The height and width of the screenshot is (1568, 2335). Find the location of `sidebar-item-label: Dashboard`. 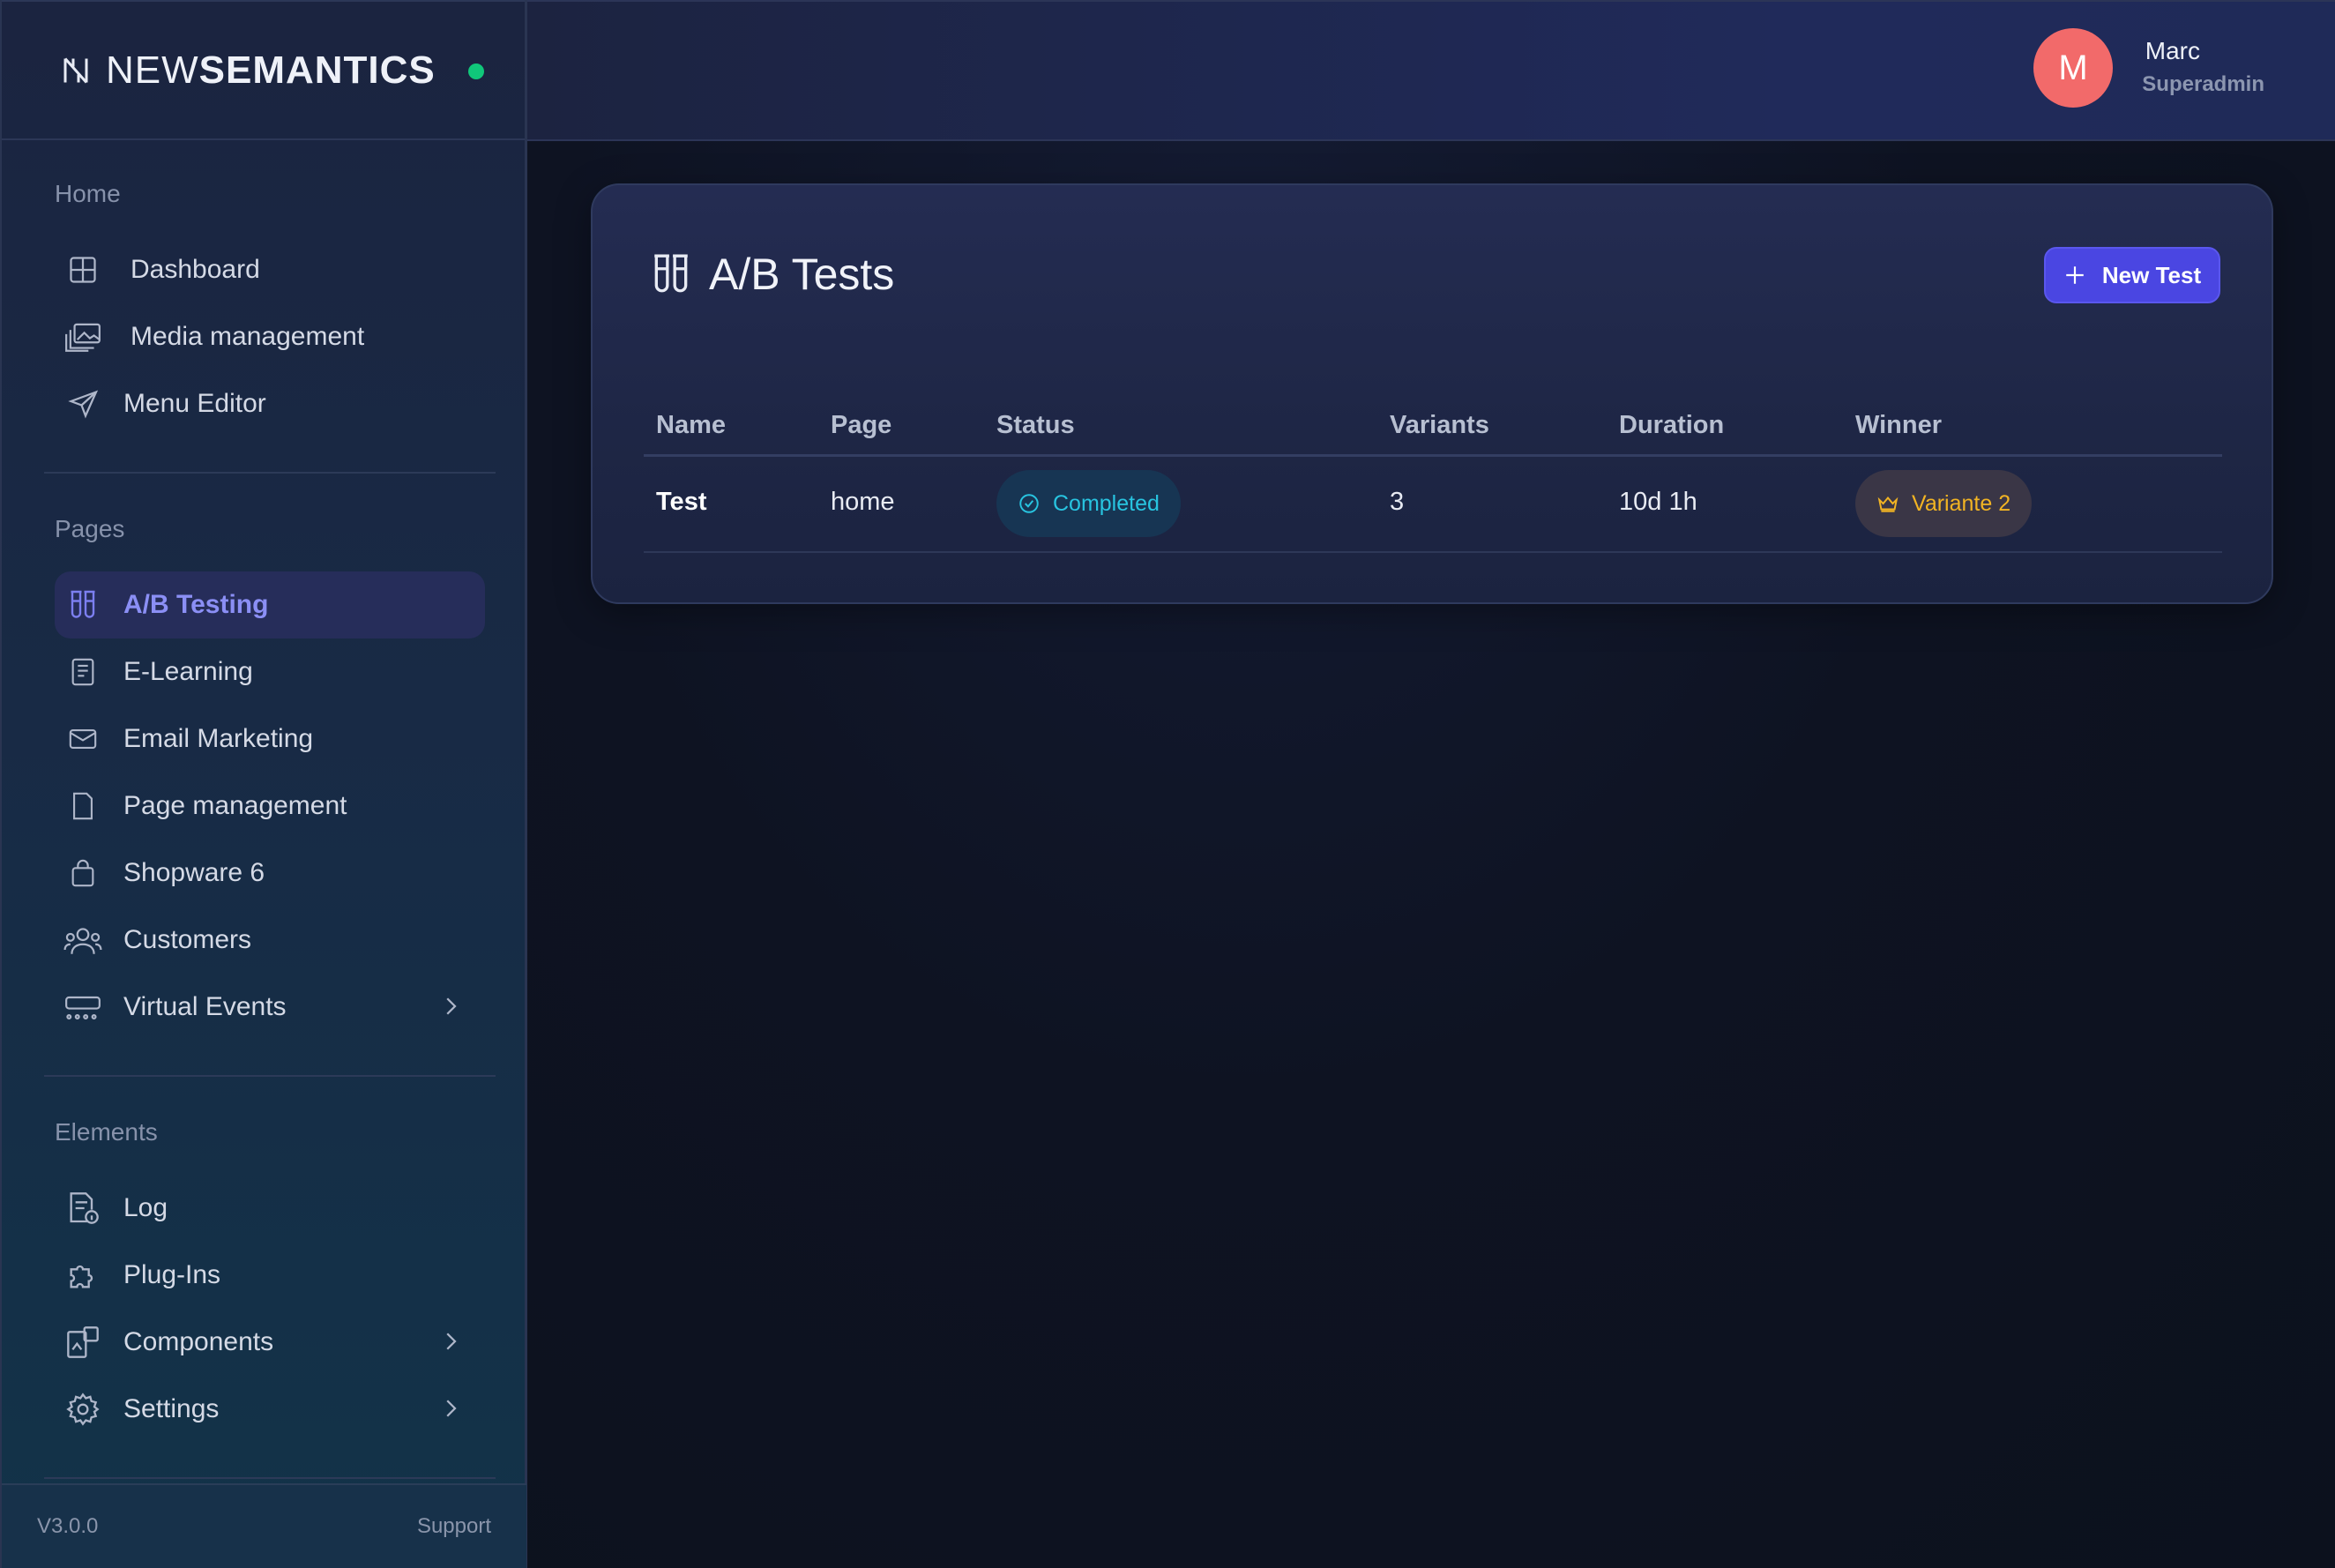

sidebar-item-label: Dashboard is located at coordinates (195, 269).